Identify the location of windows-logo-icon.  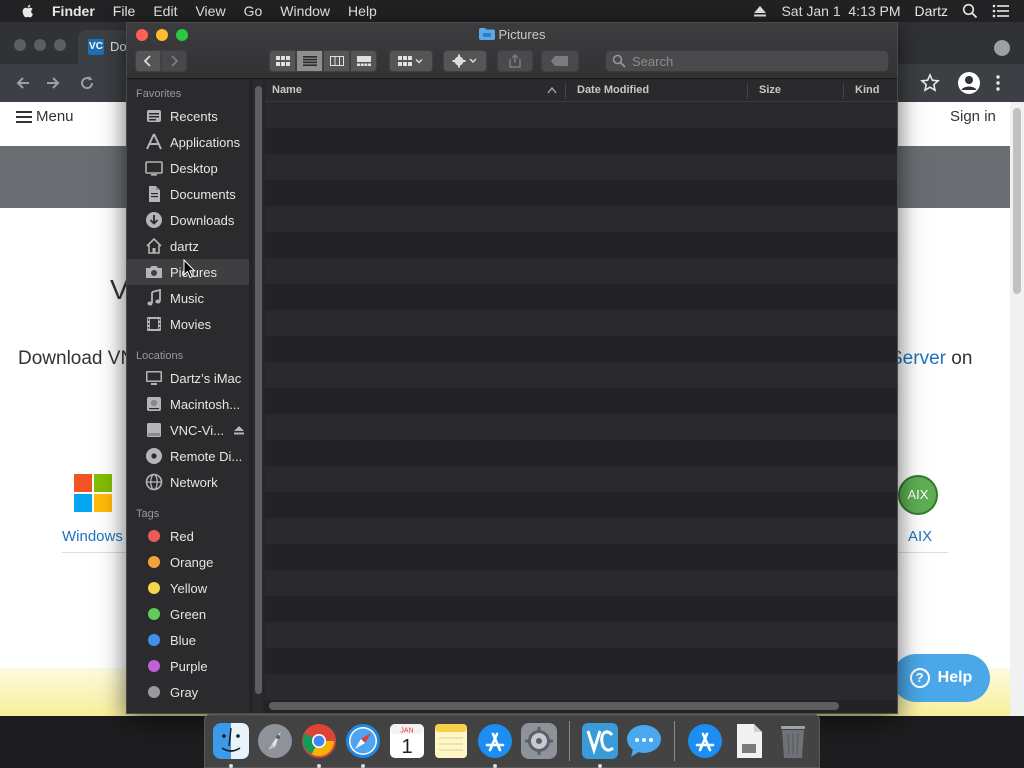
(93, 493).